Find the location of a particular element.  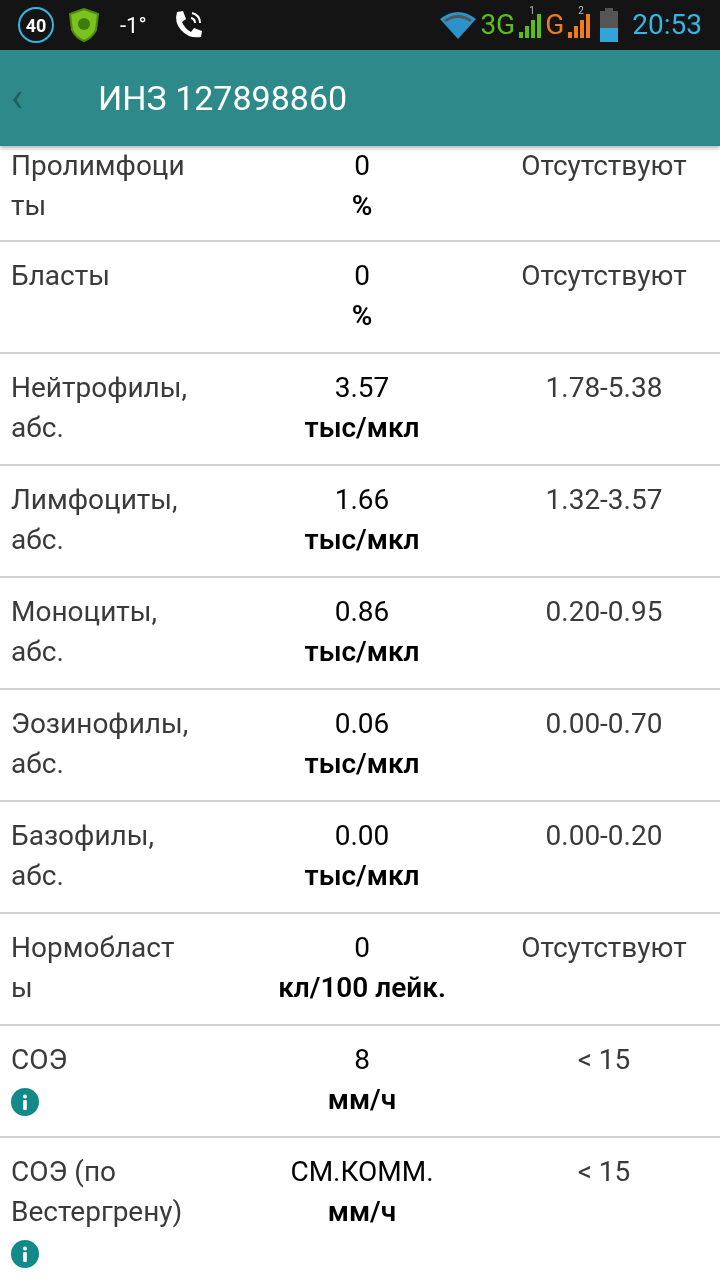

clock: 20:53 is located at coordinates (667, 25).